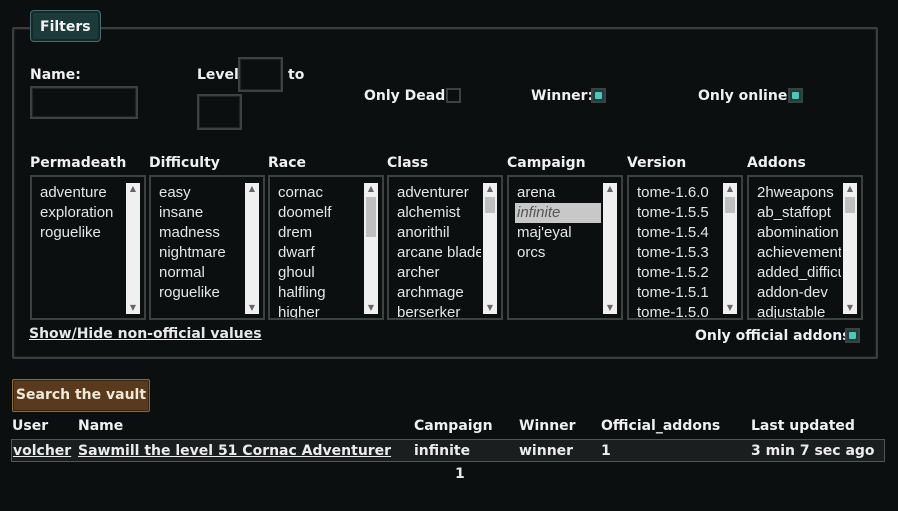  I want to click on listbox-permadeath: adventure exploration roguelike ▲ ▼, so click(88, 247).